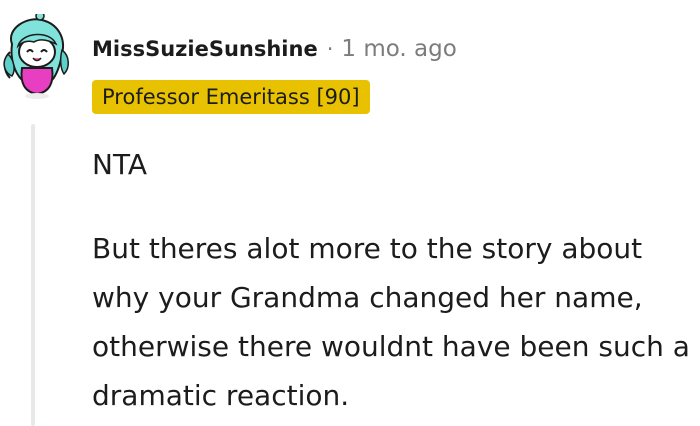 The width and height of the screenshot is (700, 426). I want to click on timestamp-link: 1 mo. ago, so click(398, 49).